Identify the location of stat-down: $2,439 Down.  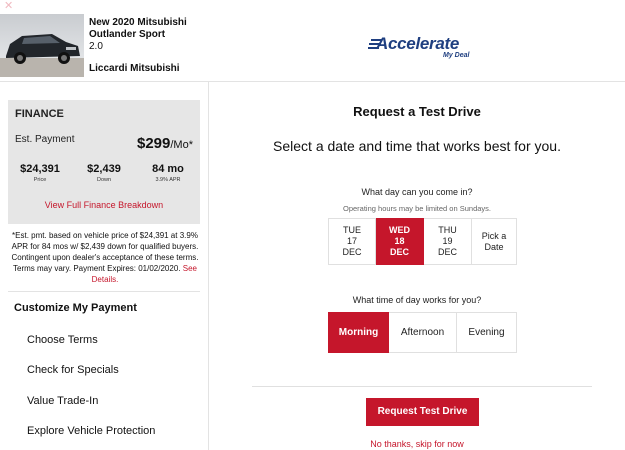
(104, 173).